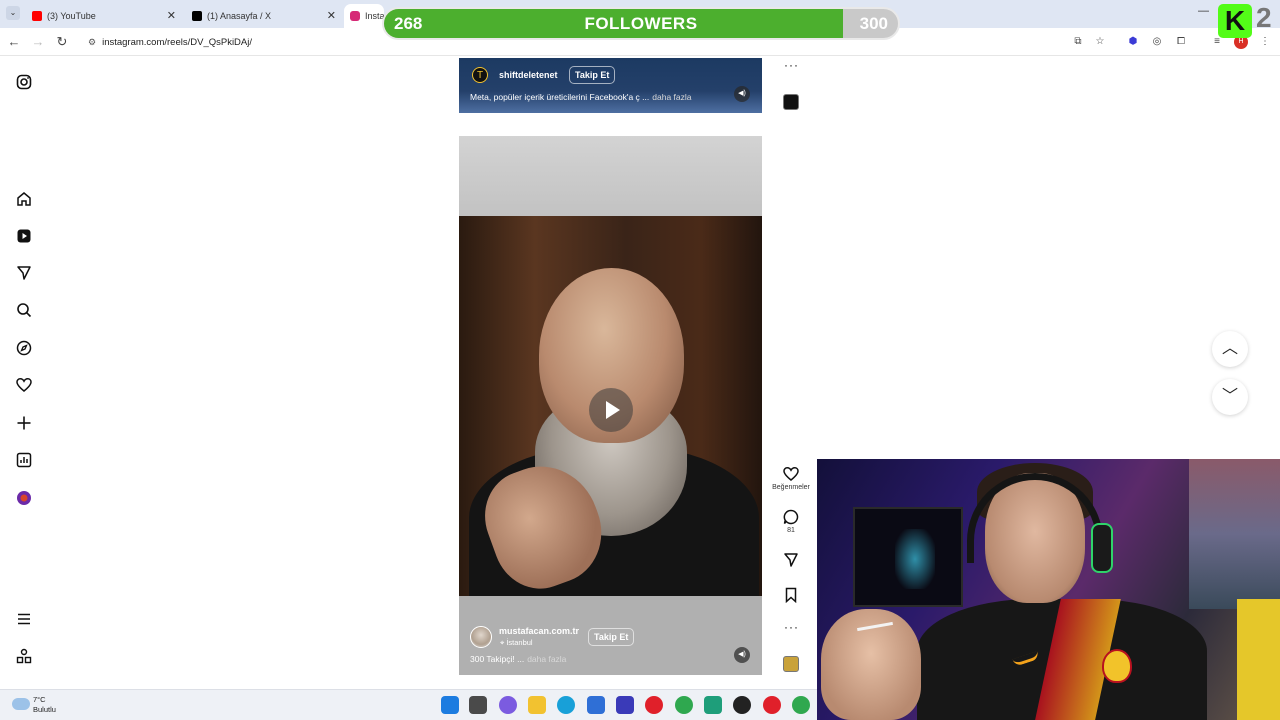  I want to click on bookmark-icon, so click(791, 595).